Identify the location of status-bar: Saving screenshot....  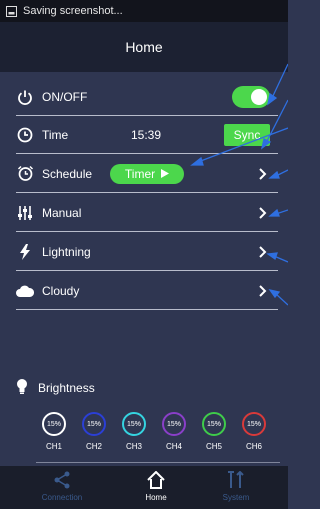
(144, 11).